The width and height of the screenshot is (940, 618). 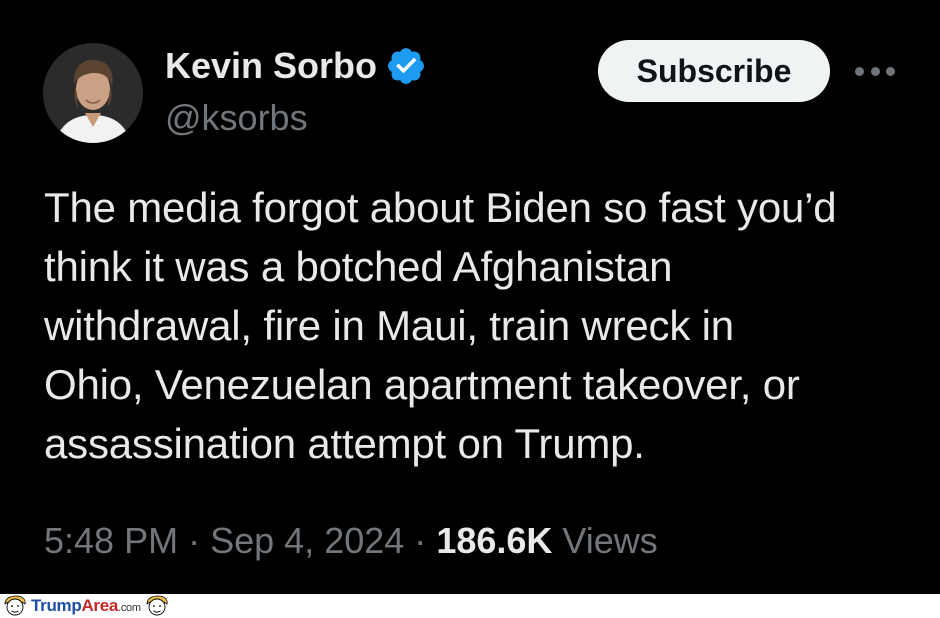 I want to click on tweet-text-line: think it was a botched Afghanistan, so click(x=358, y=266).